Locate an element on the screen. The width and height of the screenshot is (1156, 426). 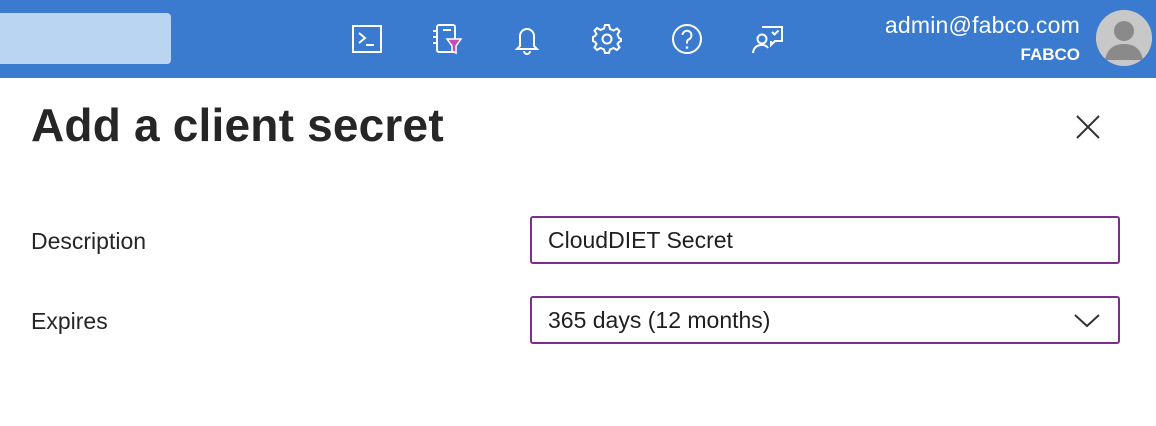
cloud-shell-icon is located at coordinates (367, 39).